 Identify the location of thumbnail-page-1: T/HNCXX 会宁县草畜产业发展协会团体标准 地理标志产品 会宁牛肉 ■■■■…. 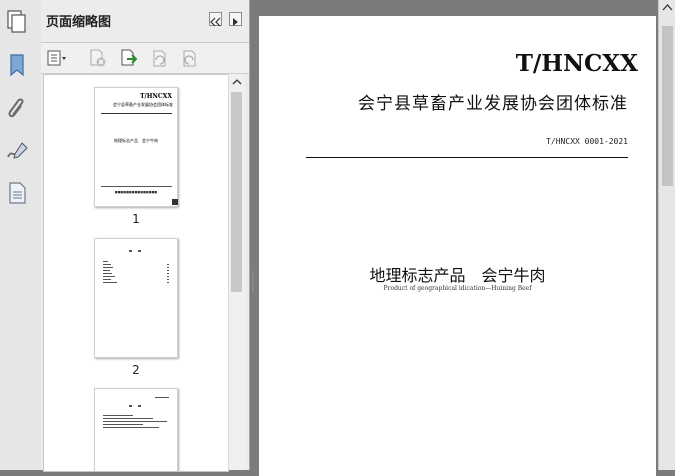
(136, 147).